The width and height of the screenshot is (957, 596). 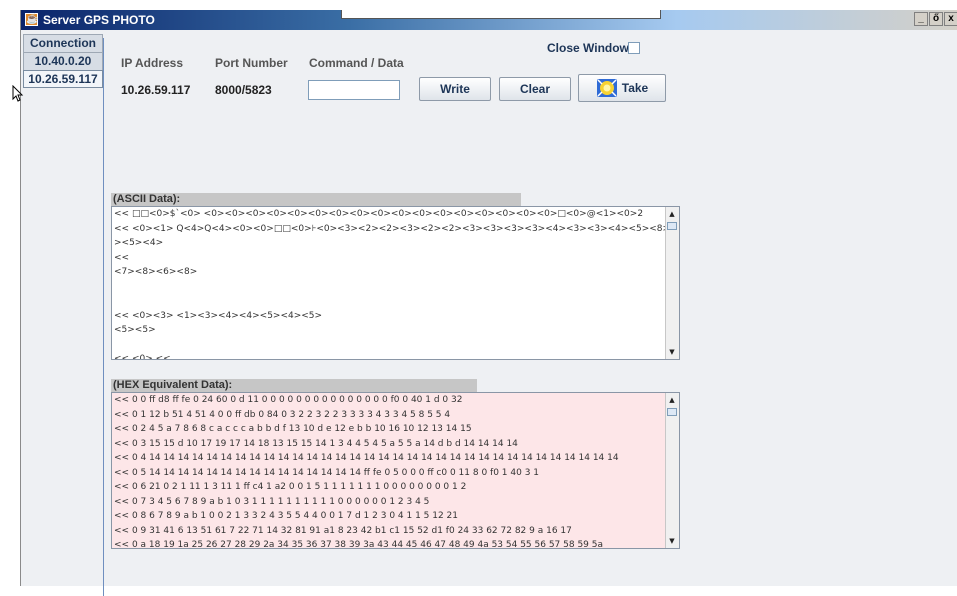 I want to click on ascii-data-label: (ASCII Data):, so click(x=316, y=199).